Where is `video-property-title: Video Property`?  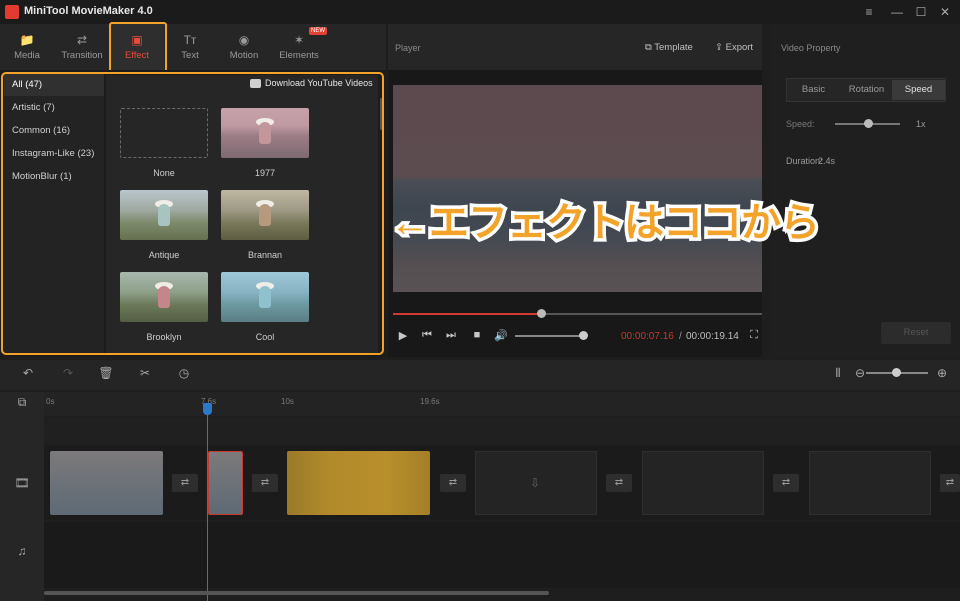
video-property-title: Video Property is located at coordinates (811, 48).